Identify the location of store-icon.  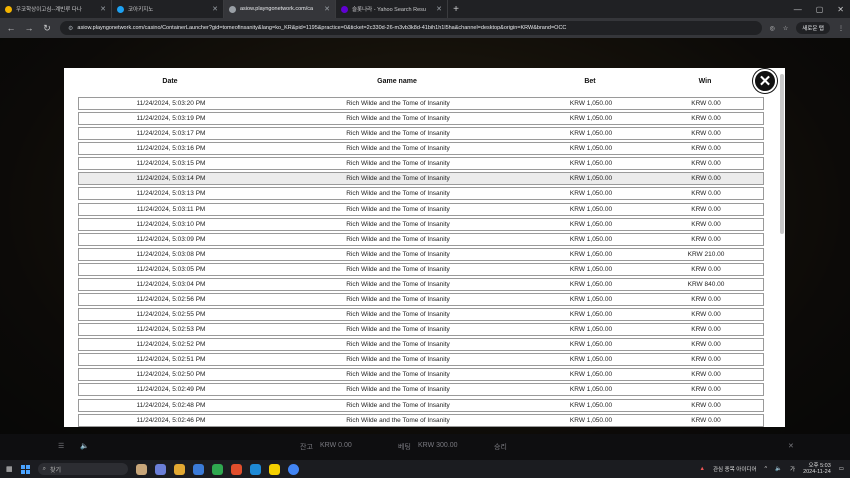
(198, 469).